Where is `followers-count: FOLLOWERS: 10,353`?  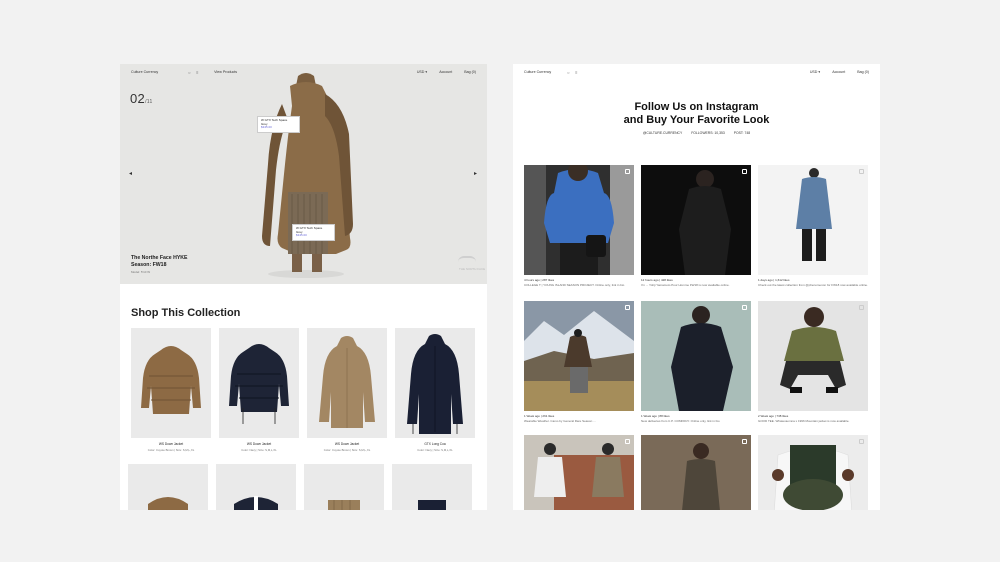 followers-count: FOLLOWERS: 10,353 is located at coordinates (708, 133).